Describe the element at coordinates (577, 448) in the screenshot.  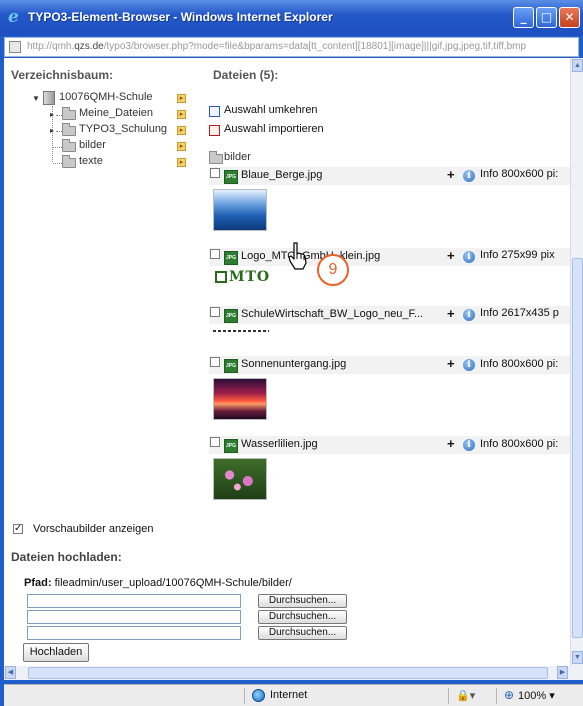
I see `vertical-scroll-thumb` at that location.